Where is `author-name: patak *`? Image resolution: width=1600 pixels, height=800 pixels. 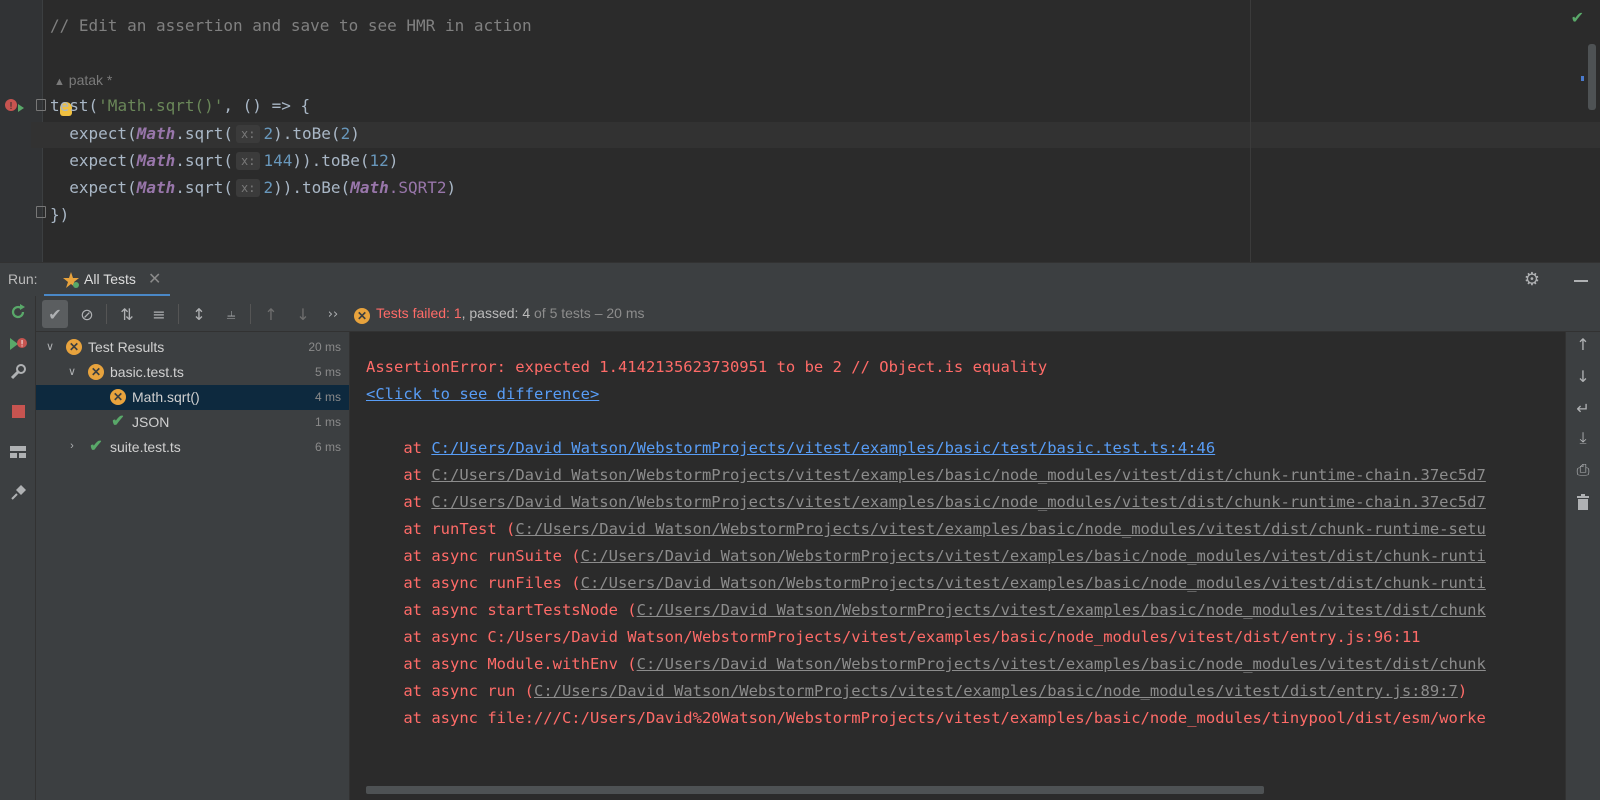 author-name: patak * is located at coordinates (90, 80).